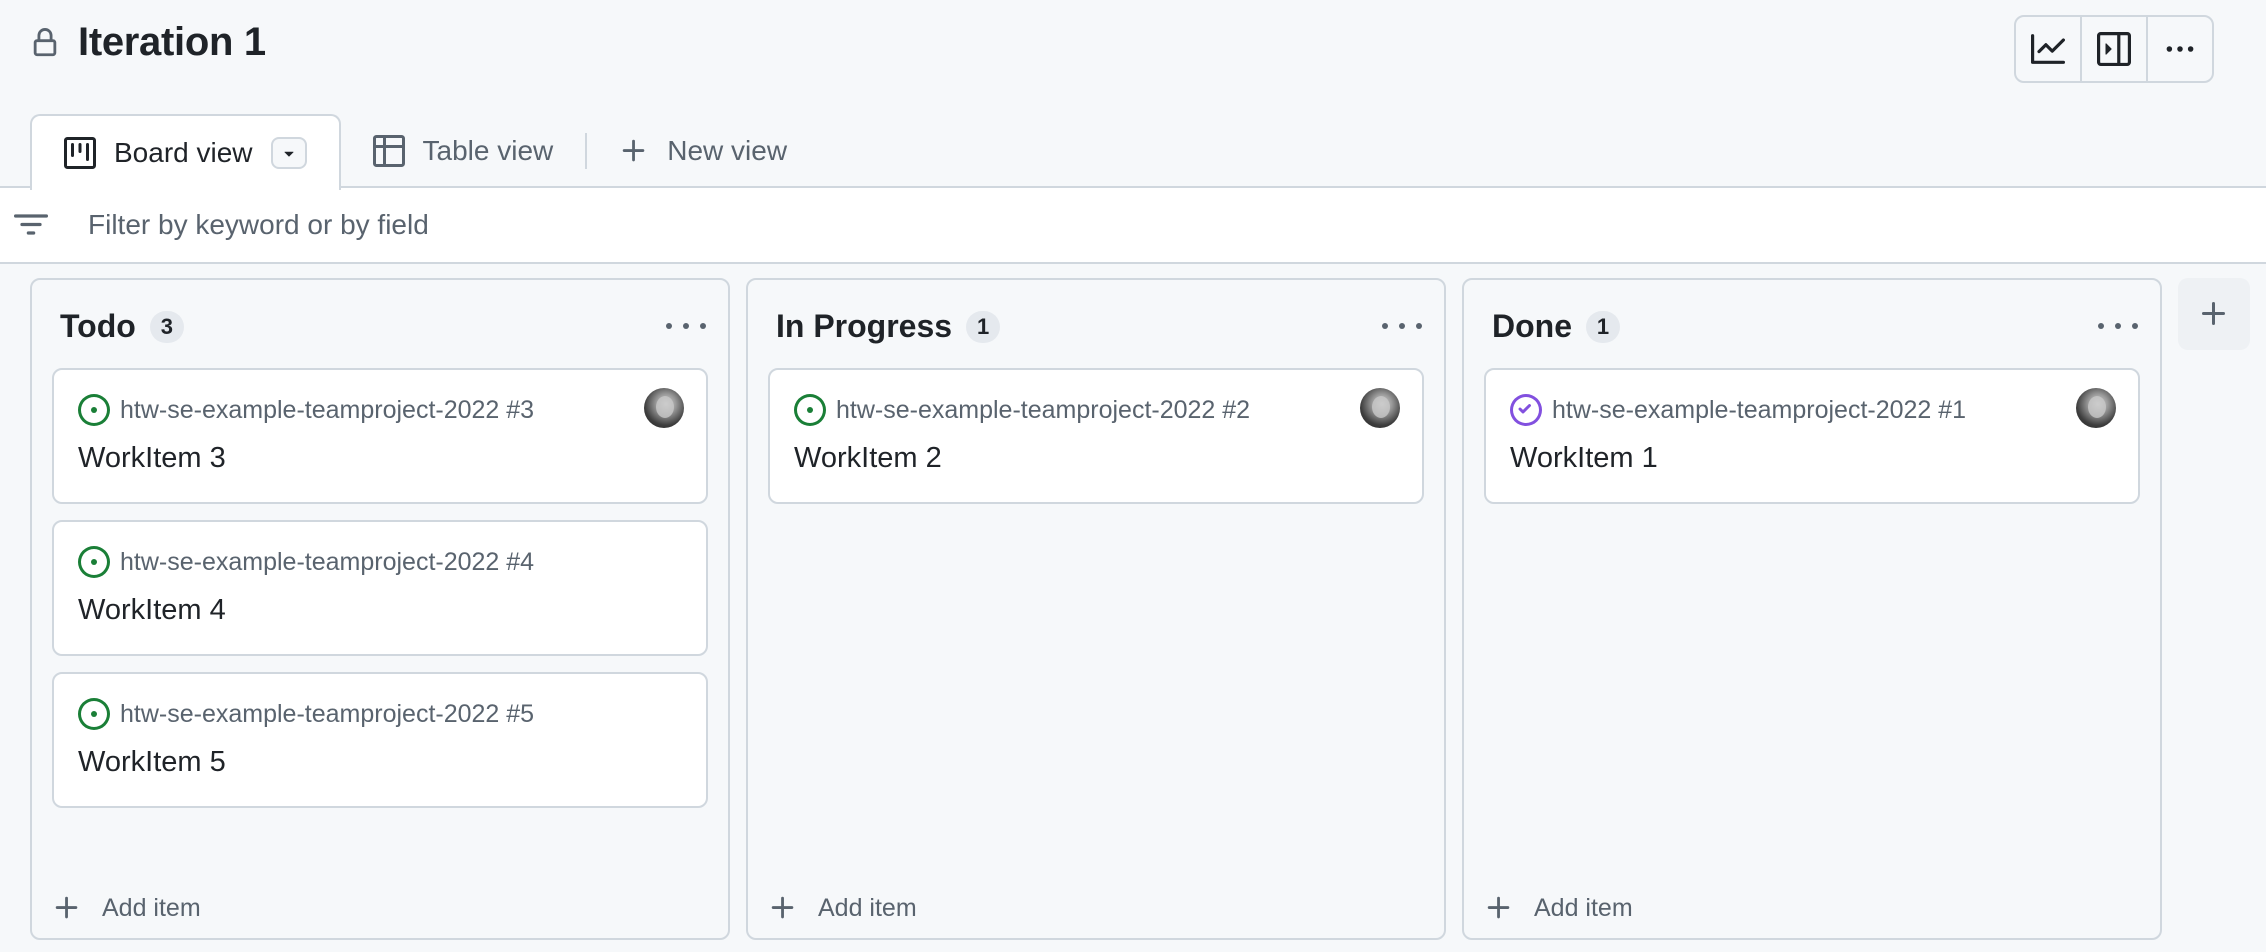  I want to click on item-title: WorkItem 1, so click(1584, 458).